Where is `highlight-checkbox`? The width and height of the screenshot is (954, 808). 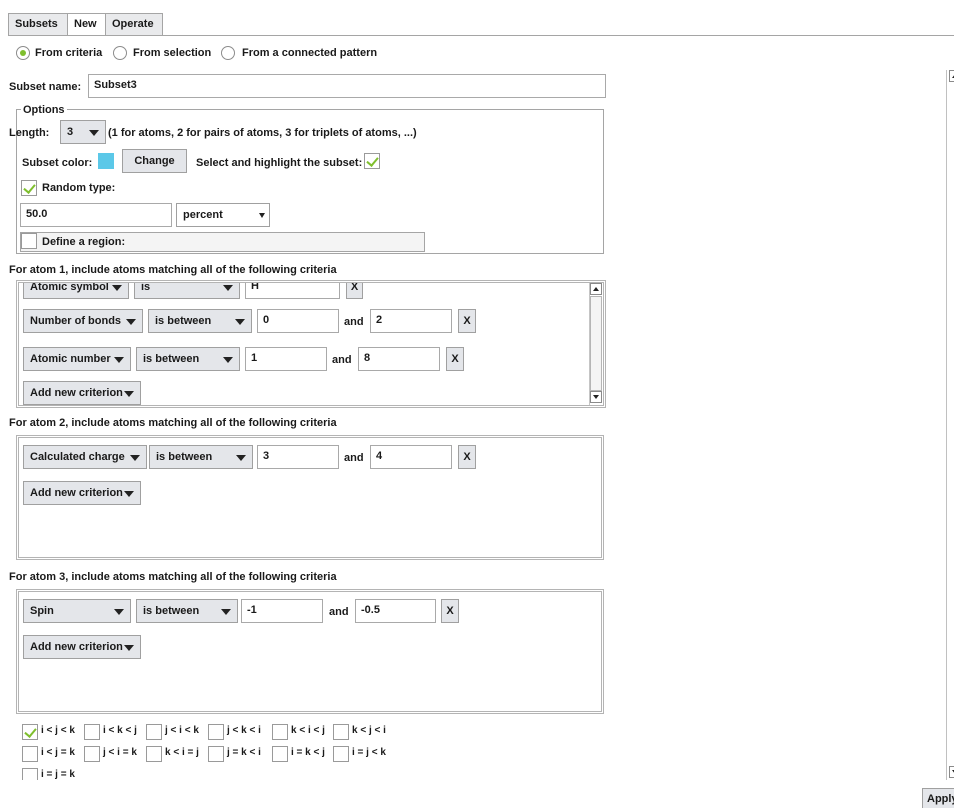
highlight-checkbox is located at coordinates (372, 161).